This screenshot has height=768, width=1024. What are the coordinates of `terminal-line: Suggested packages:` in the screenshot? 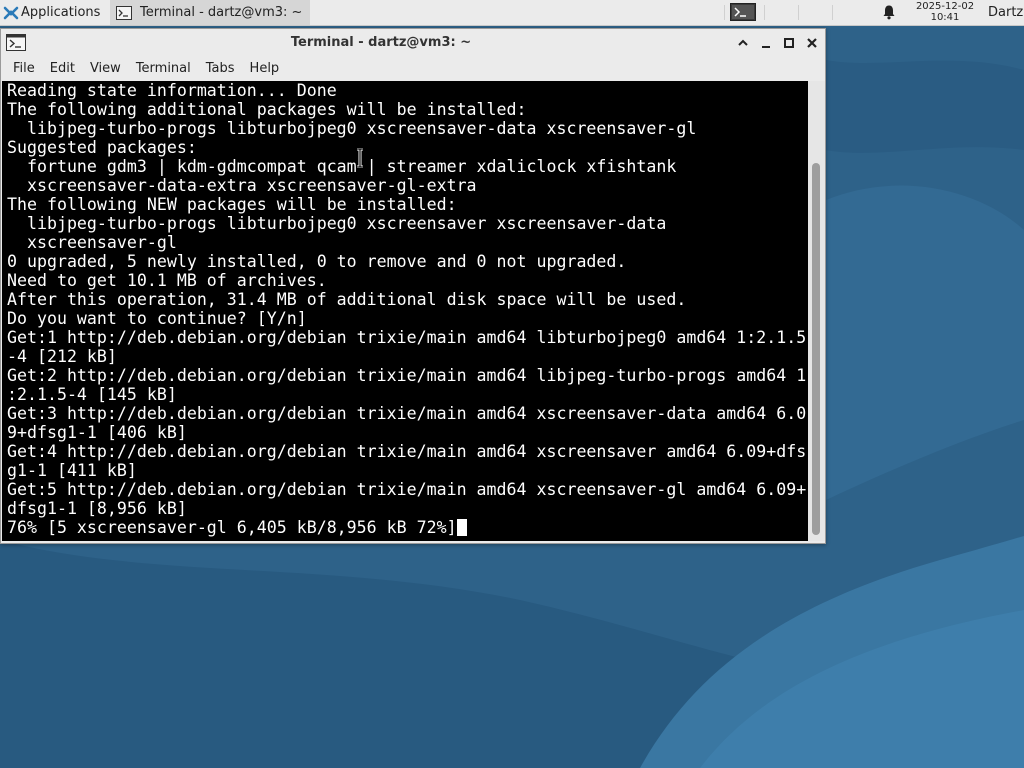 It's located at (102, 147).